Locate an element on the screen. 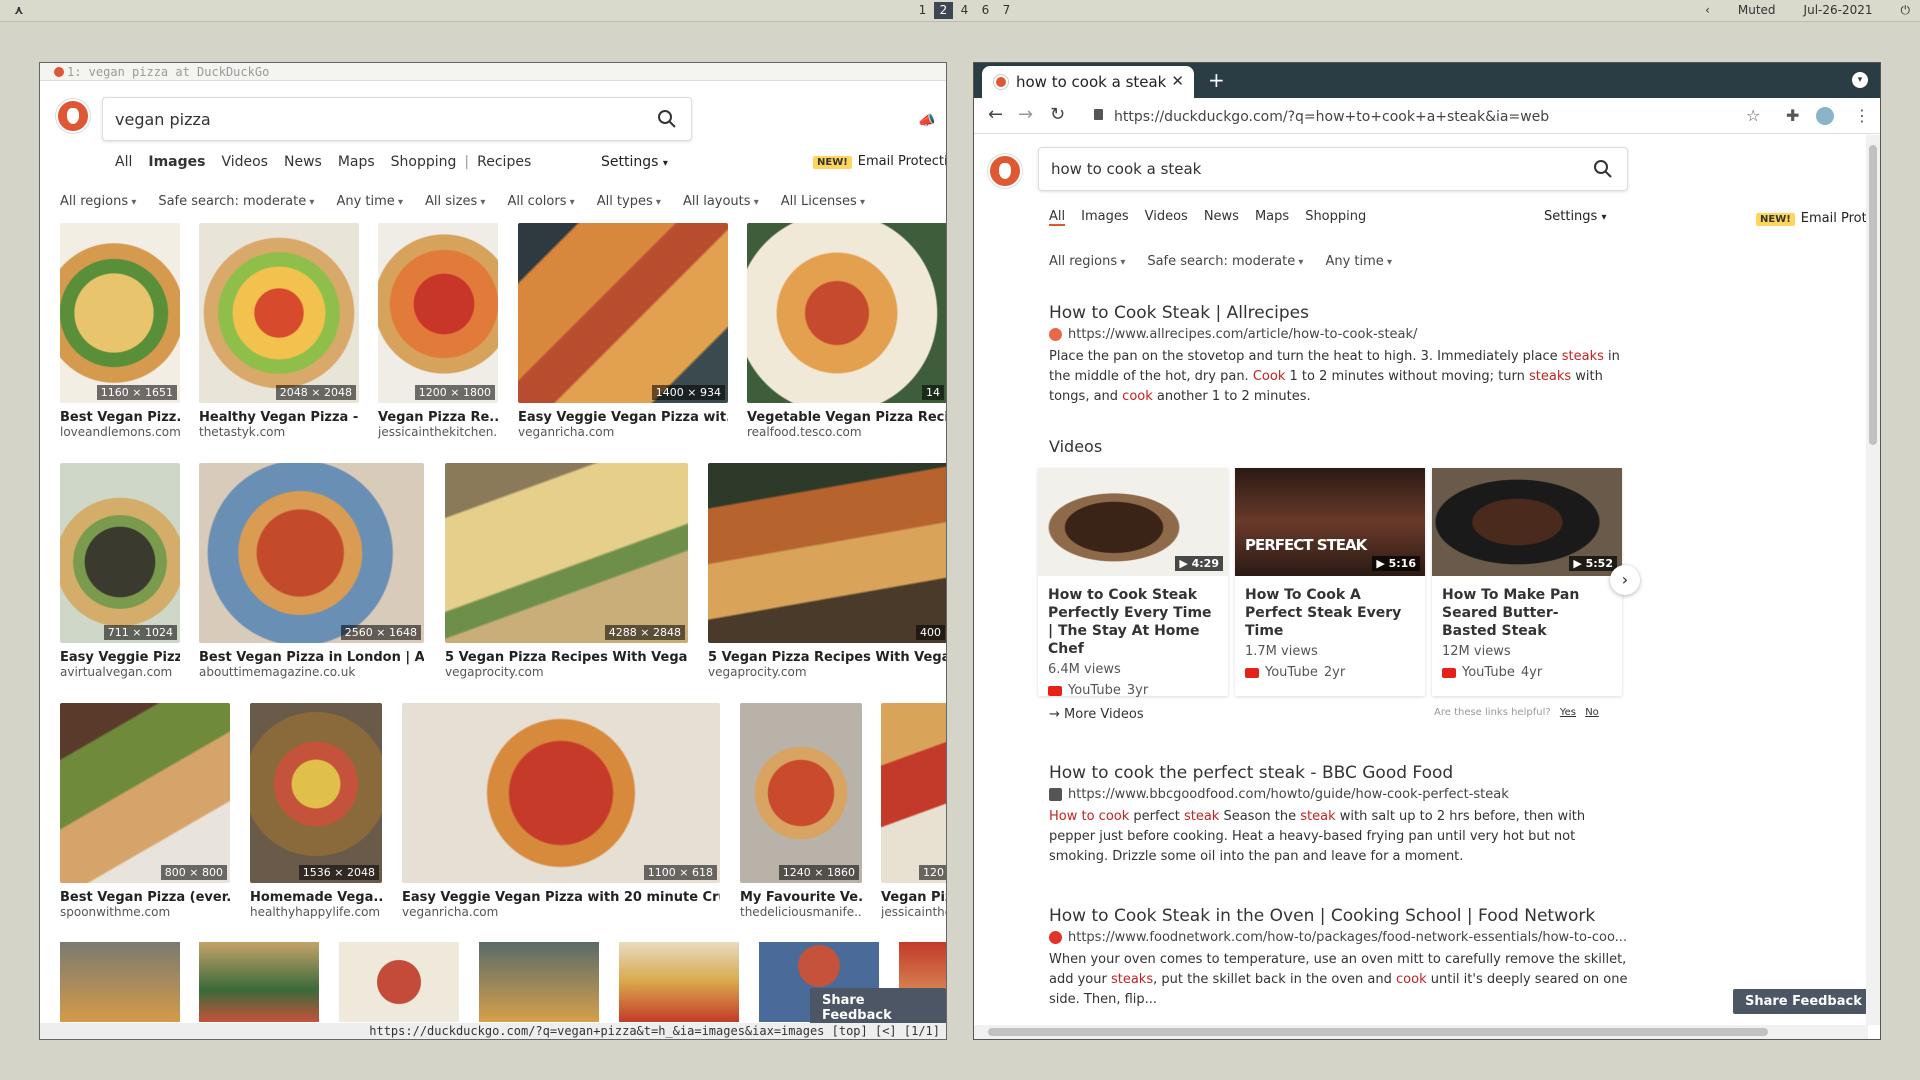 The width and height of the screenshot is (1920, 1080). image-source: loveandlemons.com is located at coordinates (120, 432).